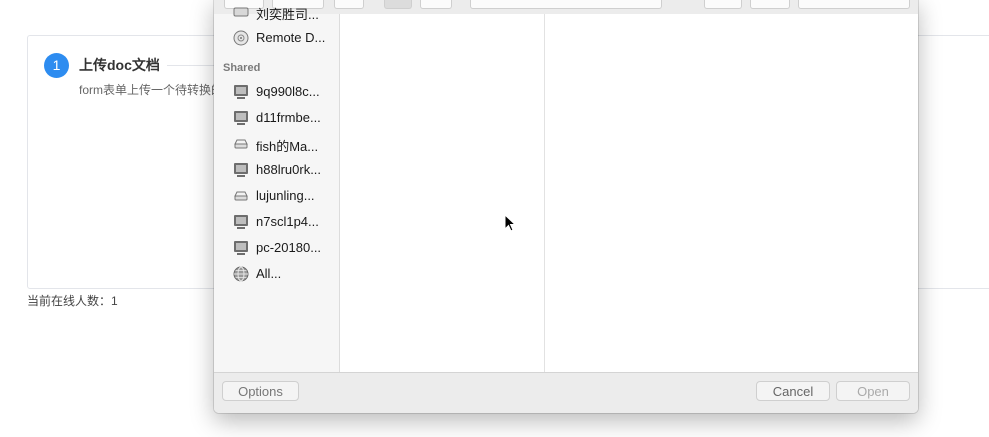 This screenshot has height=437, width=989. Describe the element at coordinates (241, 274) in the screenshot. I see `network-globe-icon` at that location.